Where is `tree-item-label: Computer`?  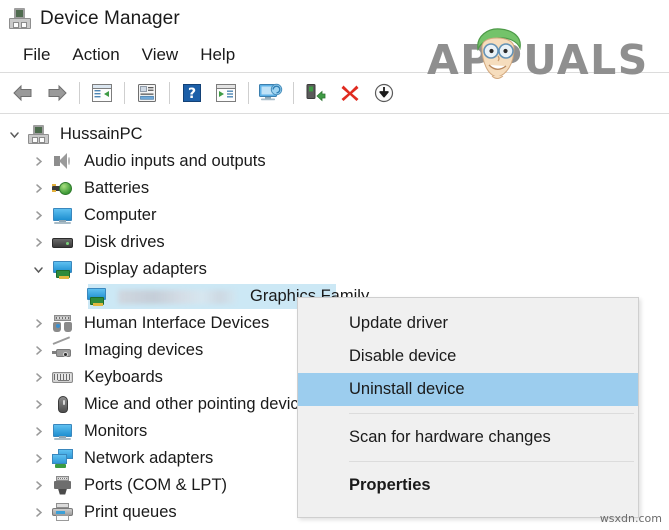 tree-item-label: Computer is located at coordinates (120, 215).